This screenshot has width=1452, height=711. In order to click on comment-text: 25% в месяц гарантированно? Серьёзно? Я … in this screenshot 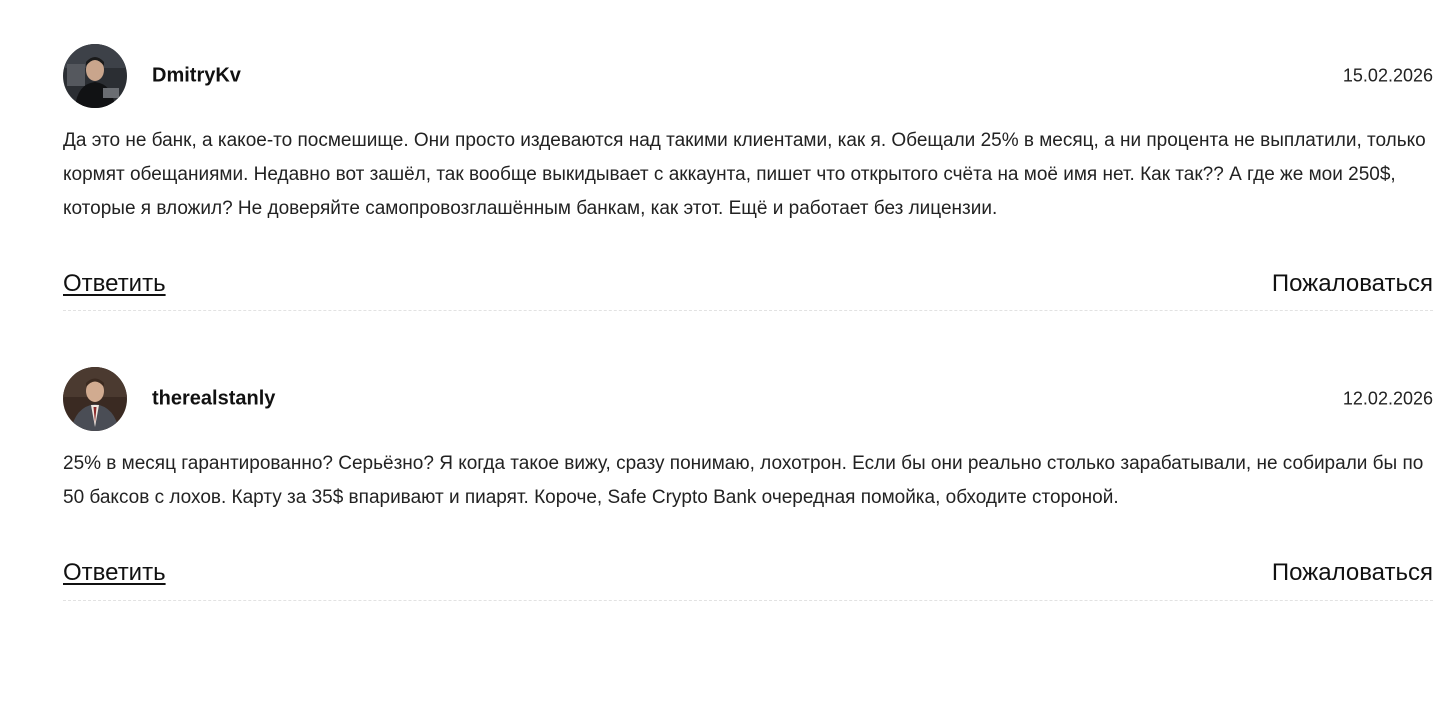, I will do `click(743, 480)`.